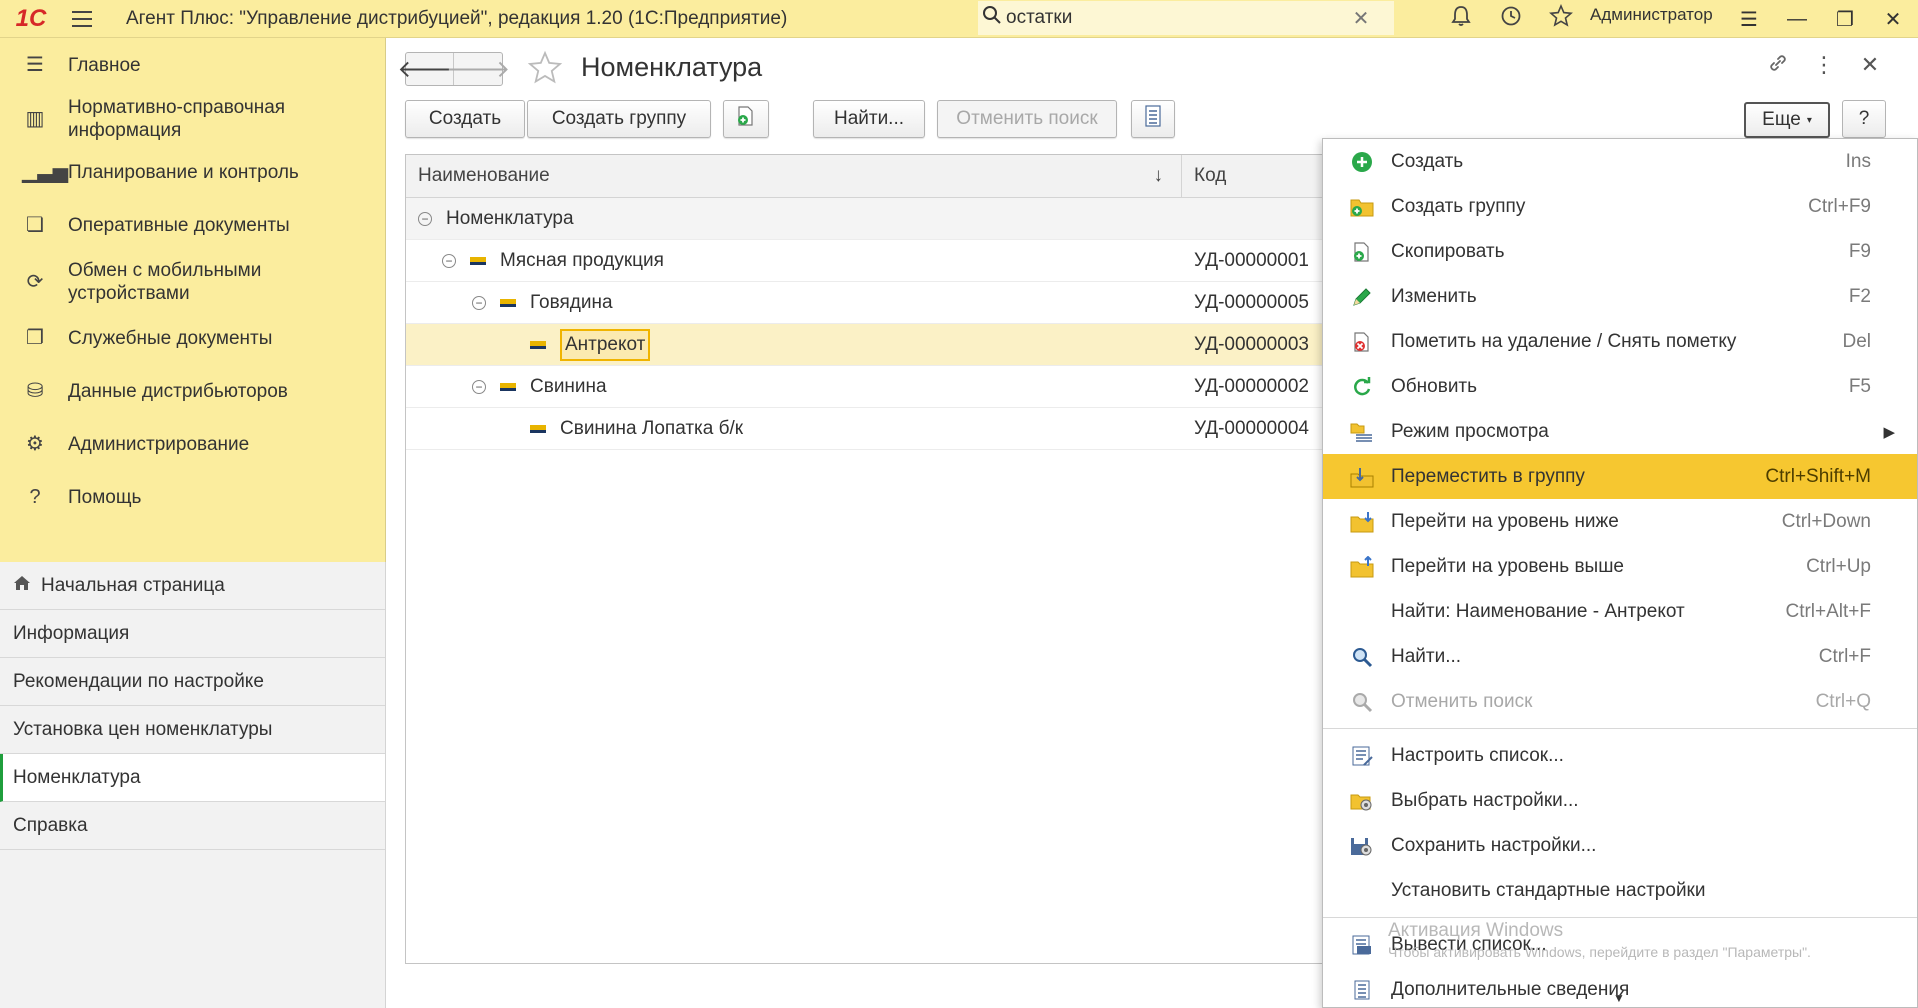 The image size is (1918, 1008). Describe the element at coordinates (1204, 176) in the screenshot. I see `column-header-code: Код` at that location.